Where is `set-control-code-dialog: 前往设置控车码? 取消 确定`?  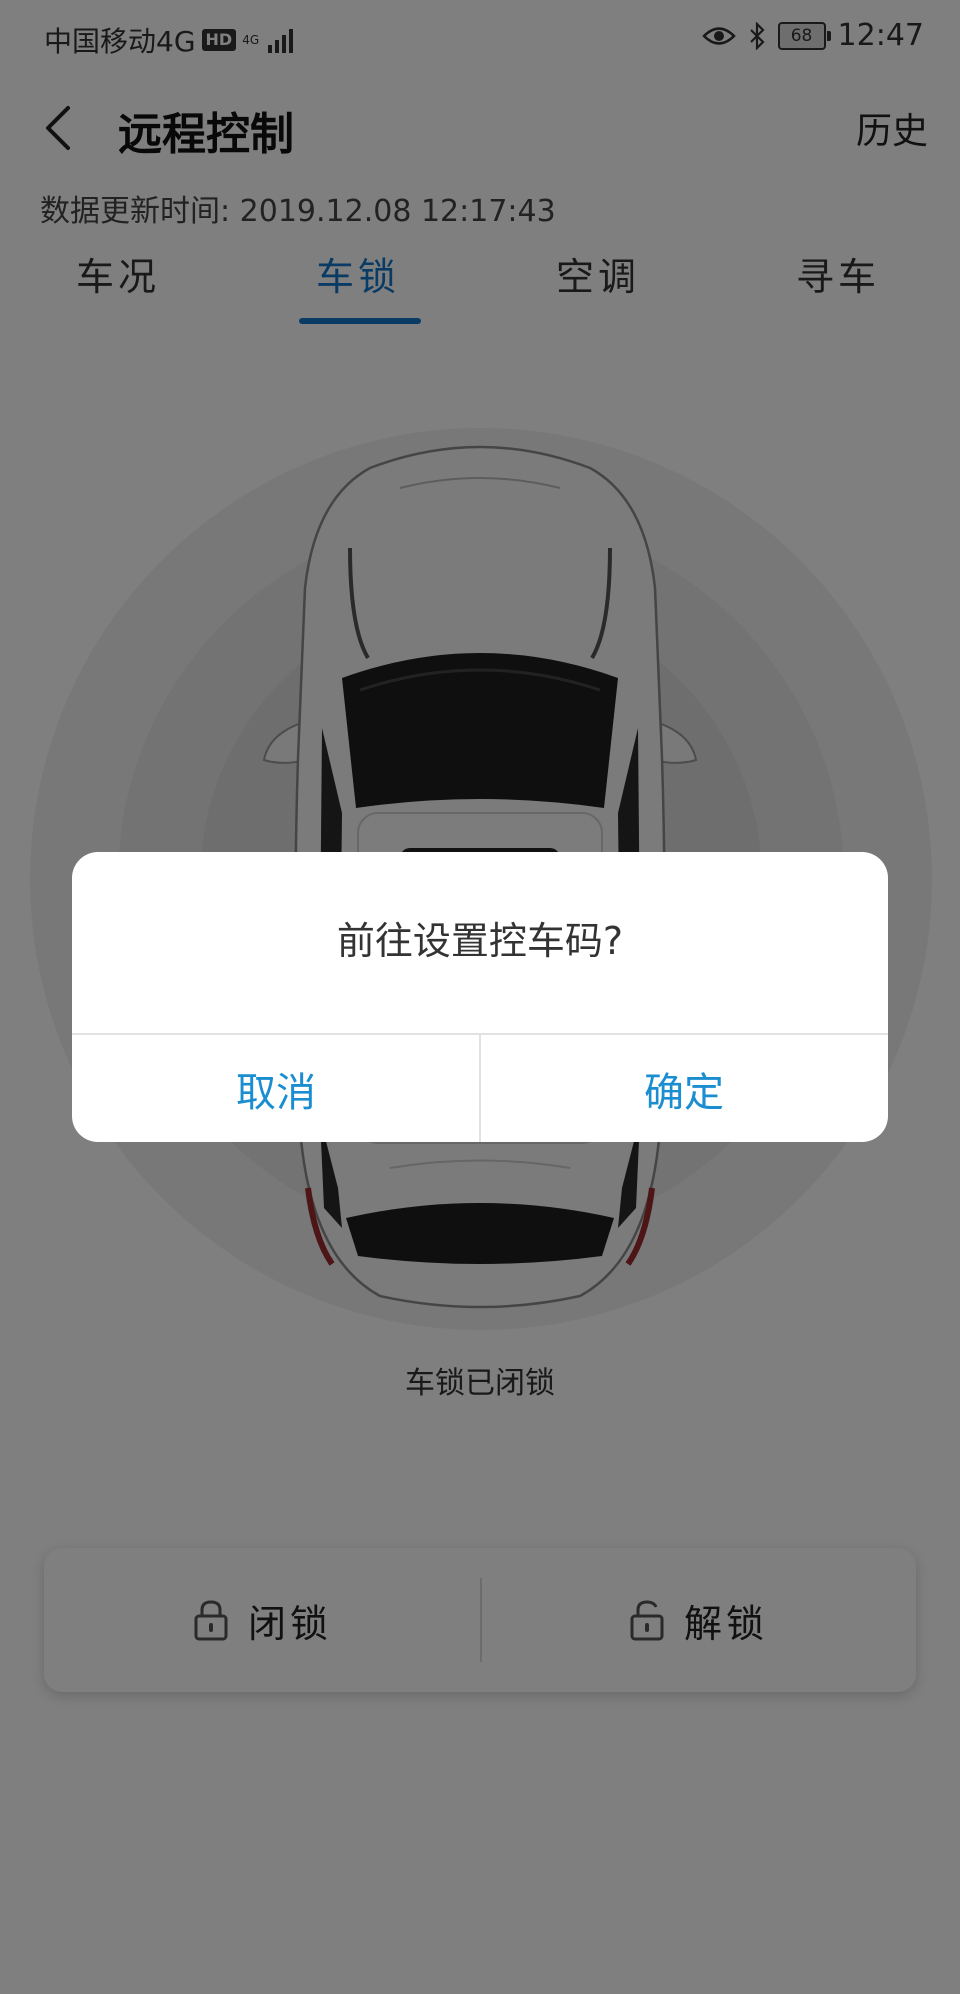
set-control-code-dialog: 前往设置控车码? 取消 确定 is located at coordinates (480, 997).